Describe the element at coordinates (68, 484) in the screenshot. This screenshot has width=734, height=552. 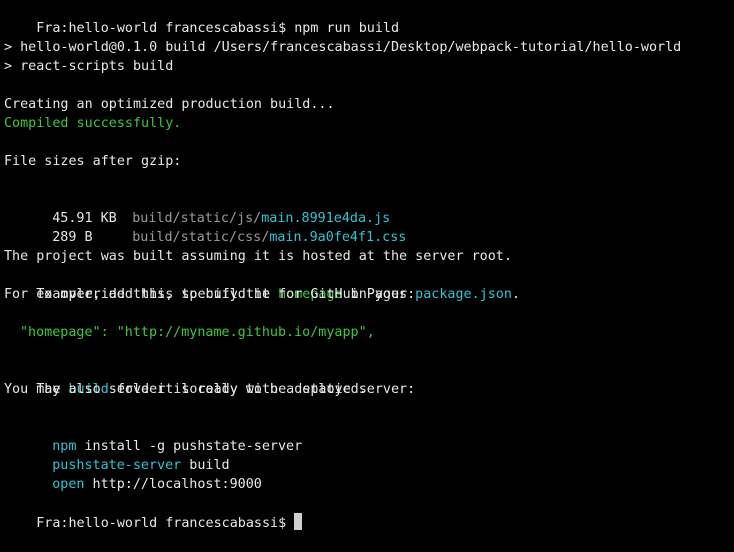
I see `serve-command: open` at that location.